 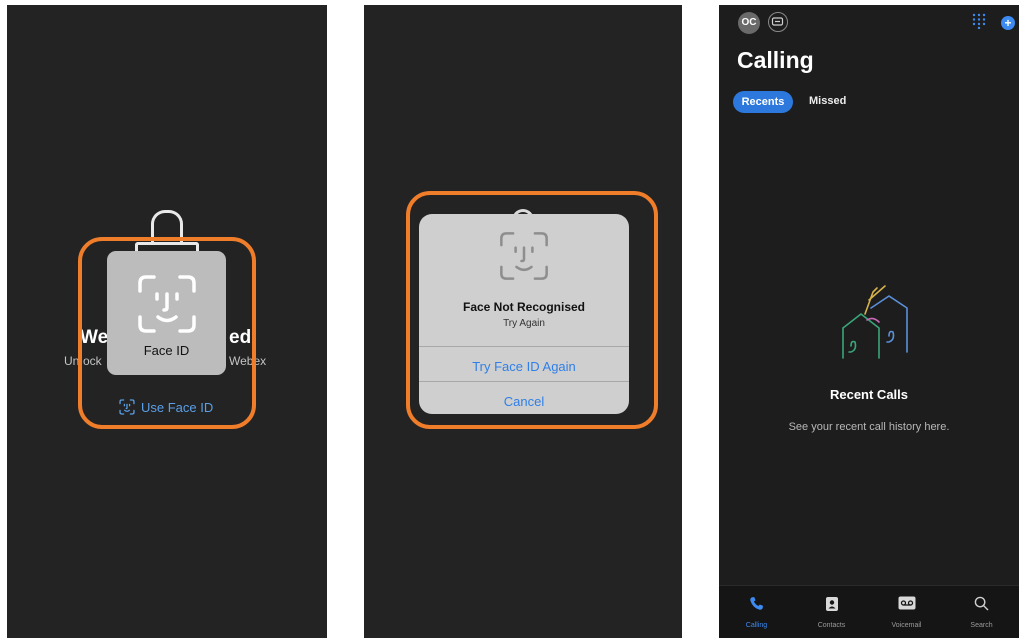 I want to click on empty-state-title: Recent Calls, so click(x=869, y=394).